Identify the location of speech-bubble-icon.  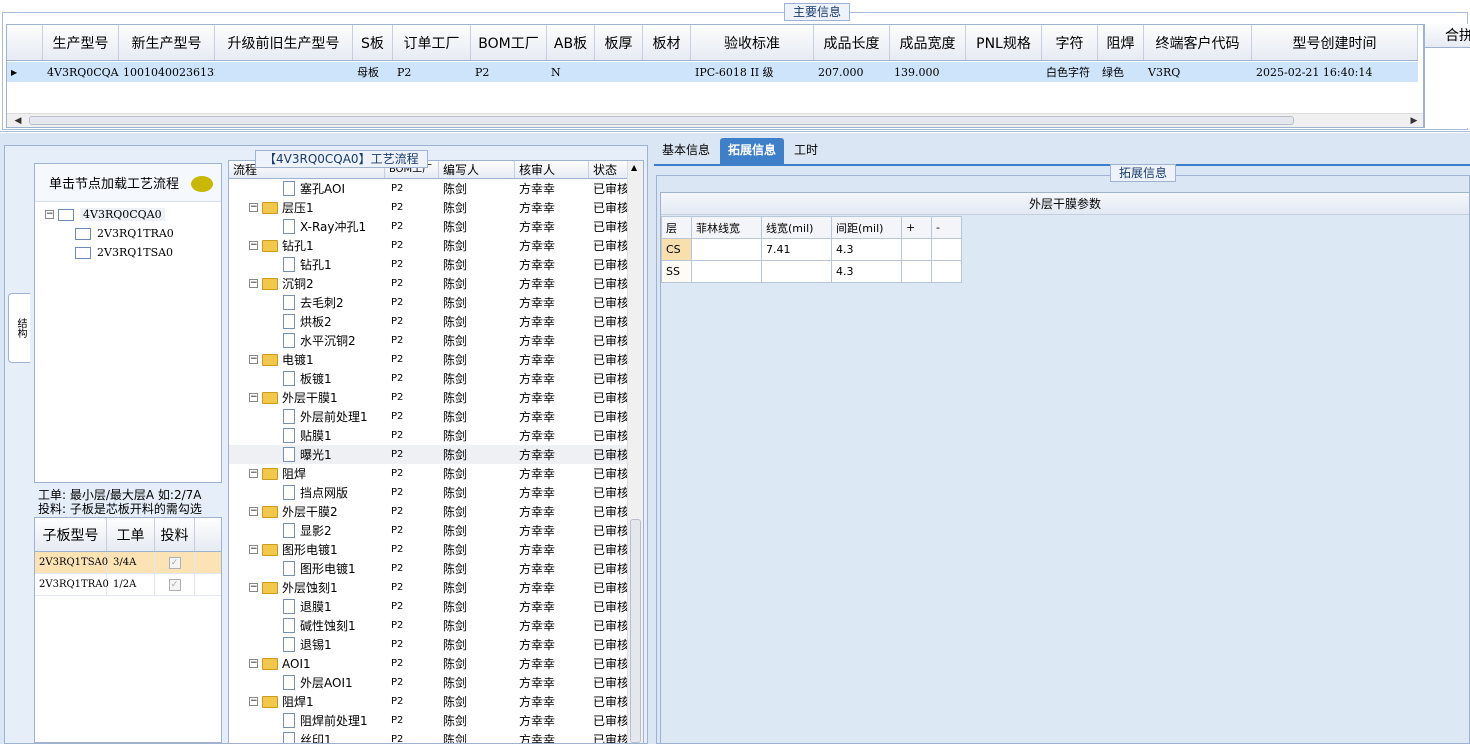
(202, 184).